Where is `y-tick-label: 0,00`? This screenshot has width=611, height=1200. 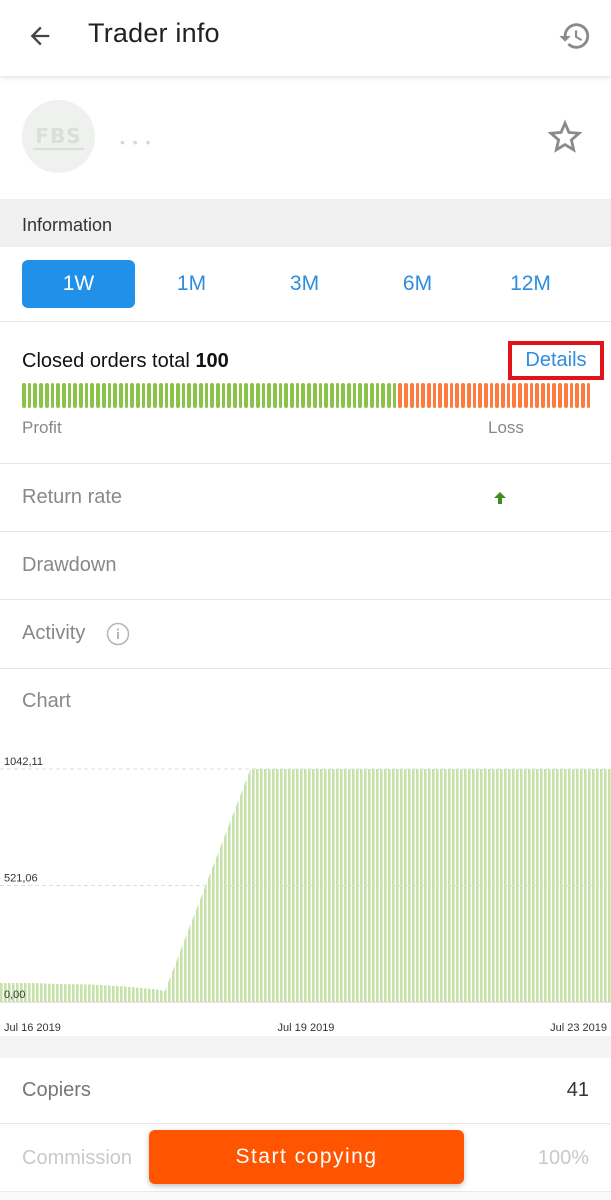 y-tick-label: 0,00 is located at coordinates (14, 995).